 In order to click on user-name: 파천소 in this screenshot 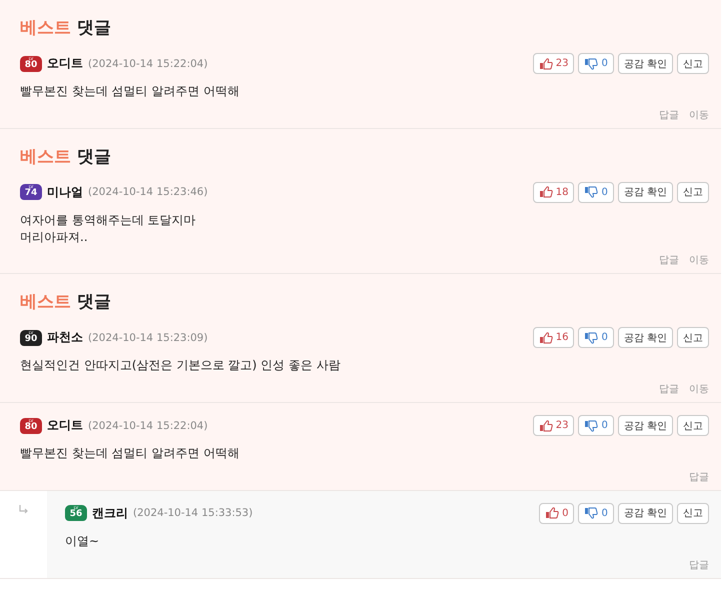, I will do `click(65, 337)`.